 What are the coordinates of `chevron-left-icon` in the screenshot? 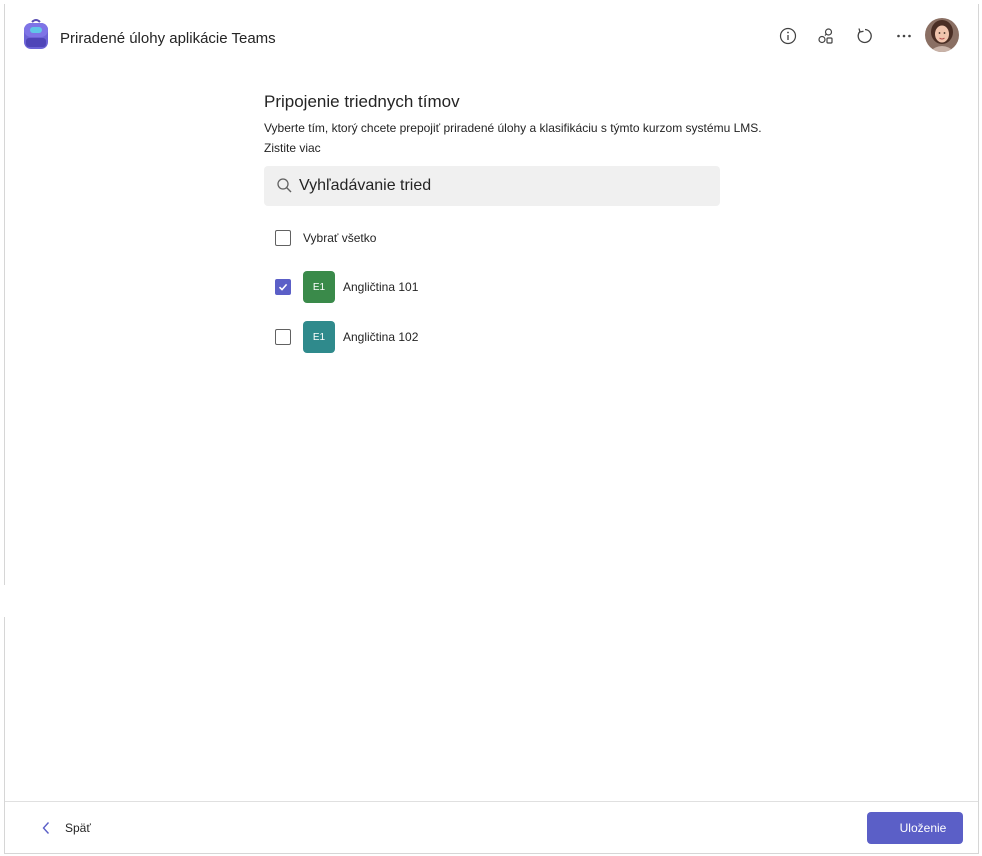 It's located at (46, 828).